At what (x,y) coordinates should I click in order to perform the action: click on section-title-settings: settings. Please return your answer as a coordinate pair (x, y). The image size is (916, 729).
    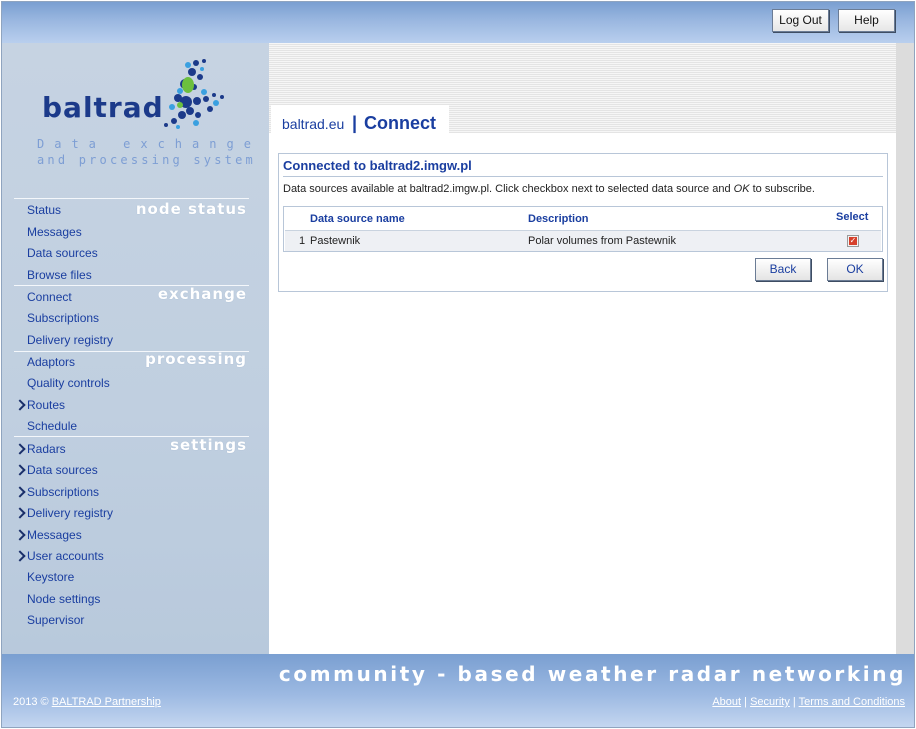
    Looking at the image, I should click on (208, 445).